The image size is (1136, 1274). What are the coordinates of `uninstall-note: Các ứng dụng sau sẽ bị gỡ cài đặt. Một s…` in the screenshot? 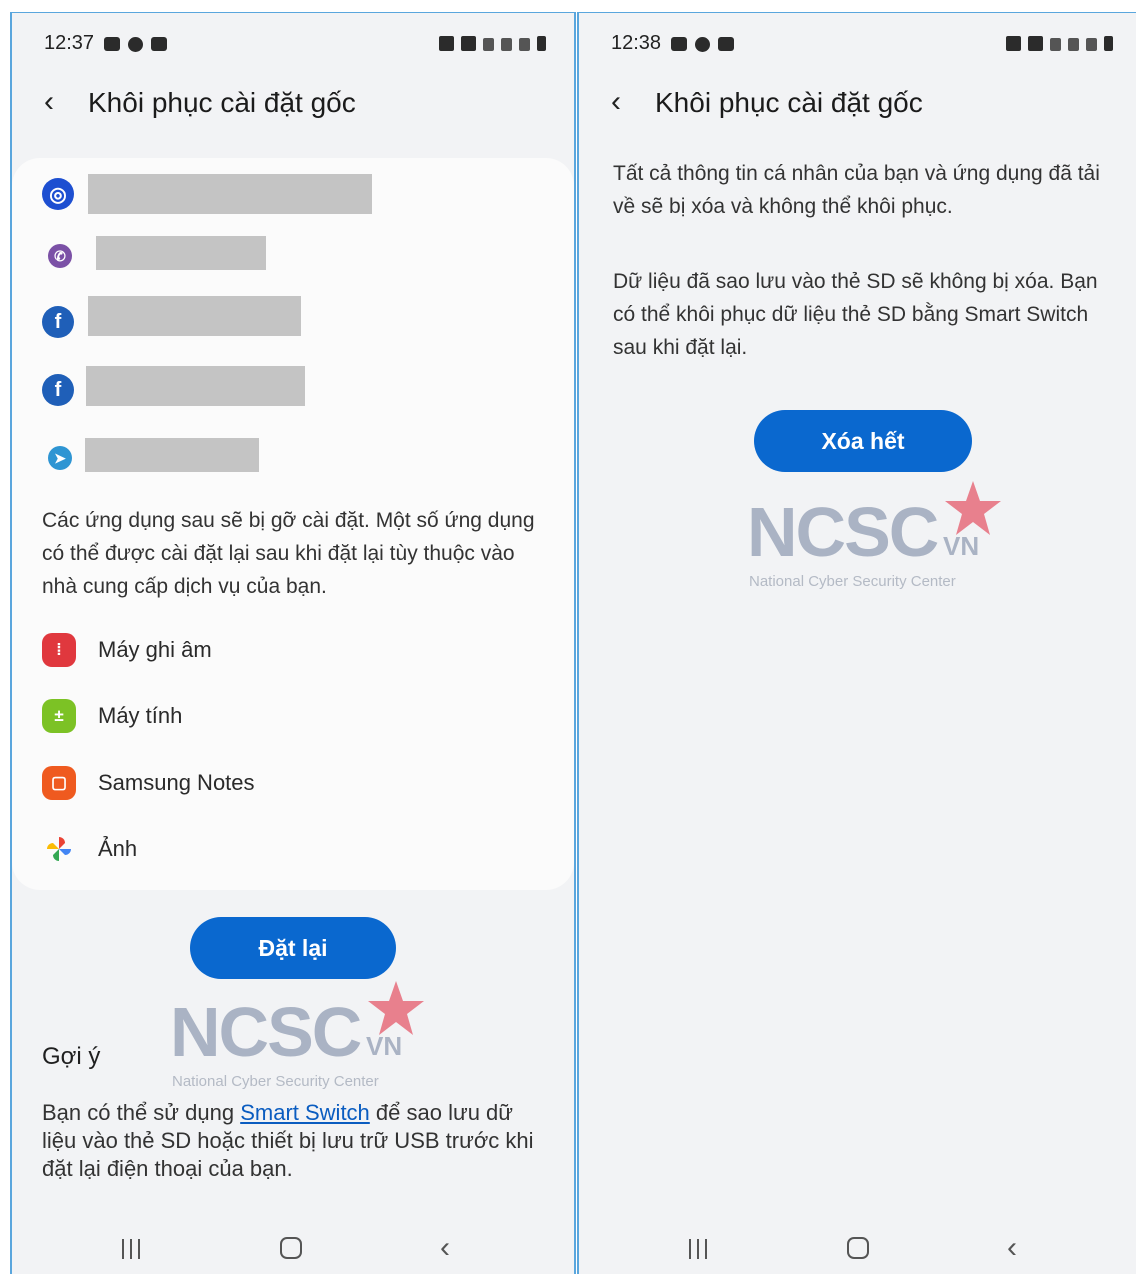 It's located at (288, 553).